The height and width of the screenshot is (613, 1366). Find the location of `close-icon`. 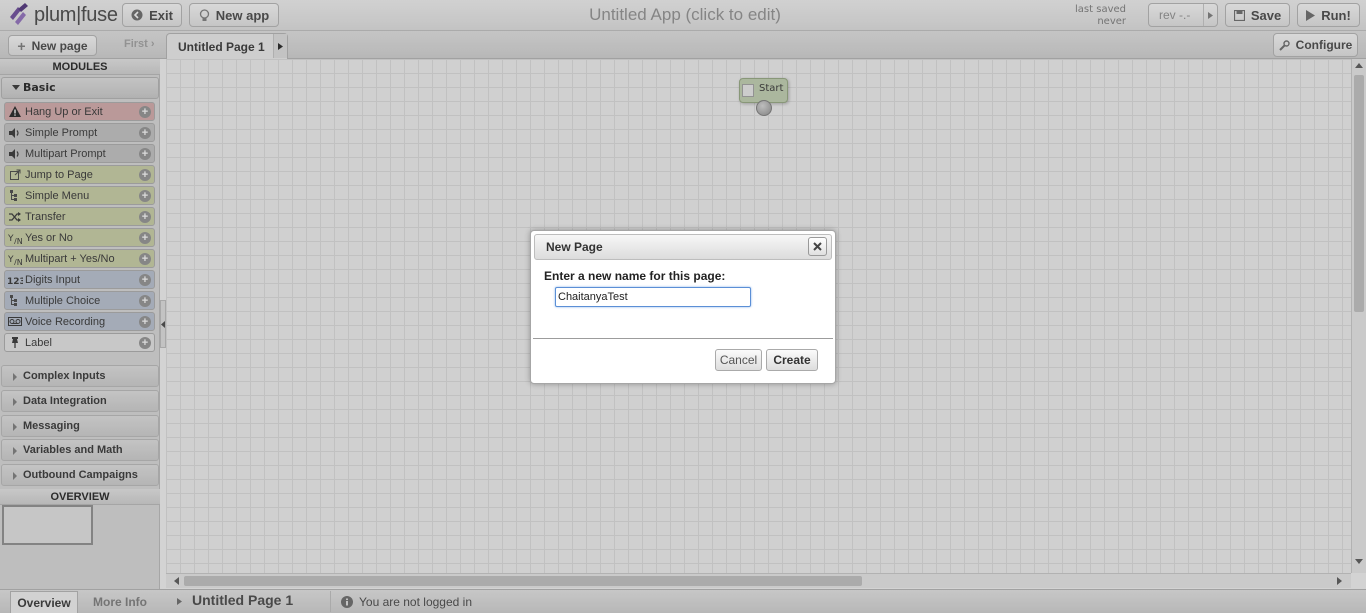

close-icon is located at coordinates (817, 246).